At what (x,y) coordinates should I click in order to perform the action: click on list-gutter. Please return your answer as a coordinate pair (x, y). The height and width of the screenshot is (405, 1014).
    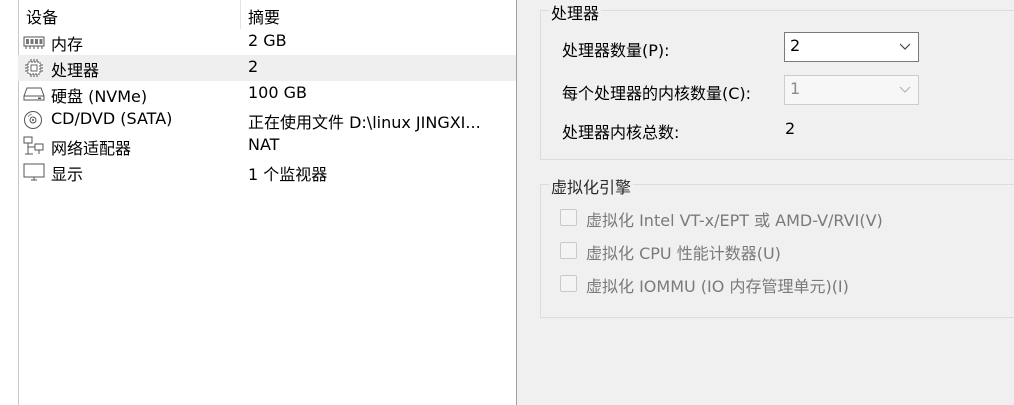
    Looking at the image, I should click on (9, 202).